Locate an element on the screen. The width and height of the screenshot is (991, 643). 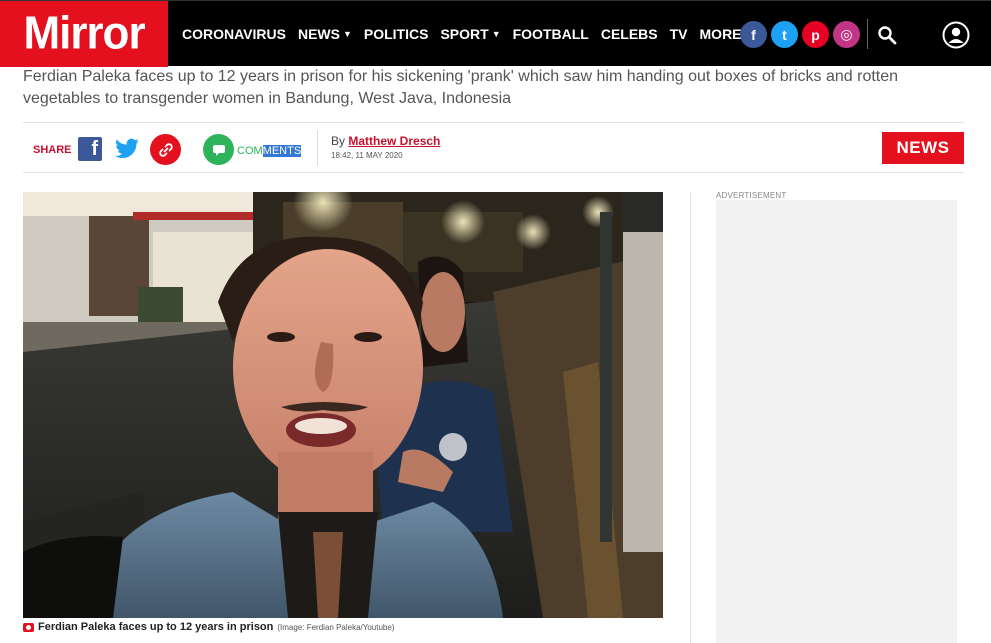
nav-item-sport: SPORT ▼ is located at coordinates (470, 34).